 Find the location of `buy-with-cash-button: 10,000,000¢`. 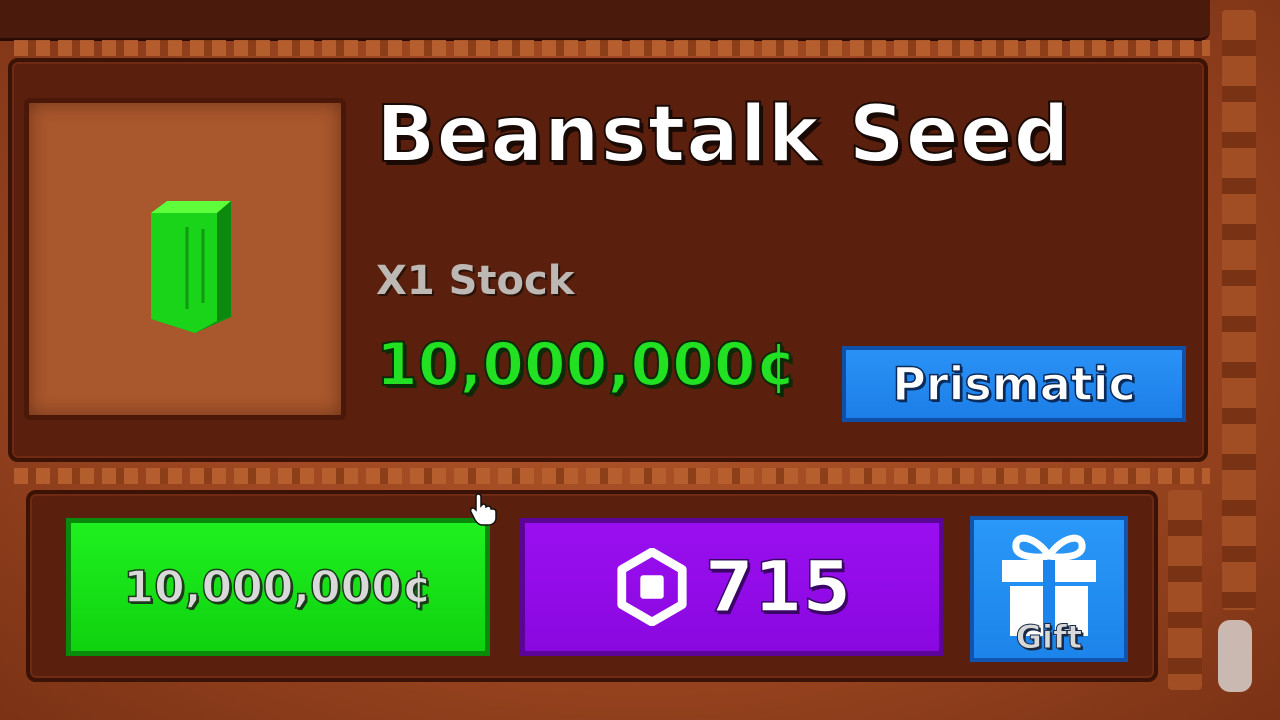

buy-with-cash-button: 10,000,000¢ is located at coordinates (278, 587).